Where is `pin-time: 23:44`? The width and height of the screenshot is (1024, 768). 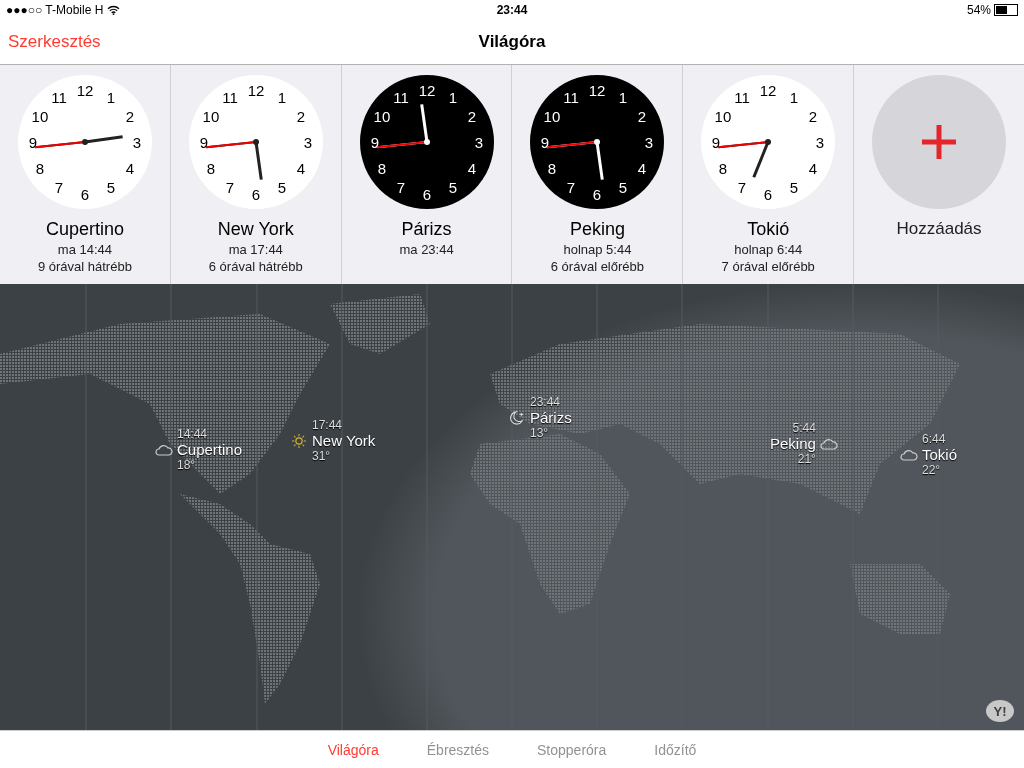
pin-time: 23:44 is located at coordinates (546, 402).